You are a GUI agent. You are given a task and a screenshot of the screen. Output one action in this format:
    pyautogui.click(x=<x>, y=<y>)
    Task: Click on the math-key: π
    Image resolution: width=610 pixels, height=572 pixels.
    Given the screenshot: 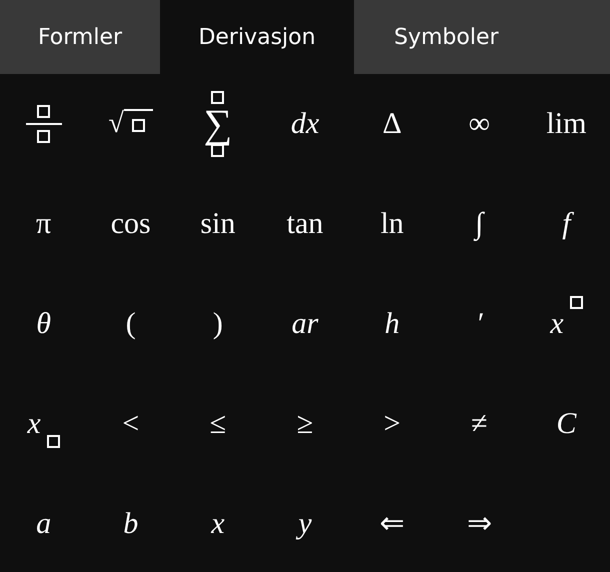 What is the action you would take?
    pyautogui.click(x=44, y=224)
    